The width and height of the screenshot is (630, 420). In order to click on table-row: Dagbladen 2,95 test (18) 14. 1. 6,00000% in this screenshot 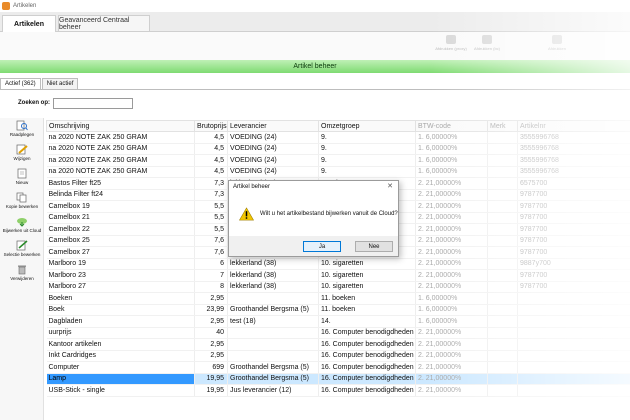, I will do `click(338, 321)`.